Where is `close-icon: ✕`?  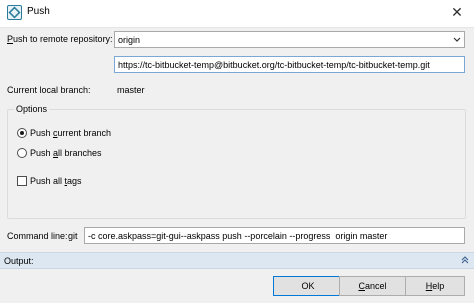
close-icon: ✕ is located at coordinates (457, 12).